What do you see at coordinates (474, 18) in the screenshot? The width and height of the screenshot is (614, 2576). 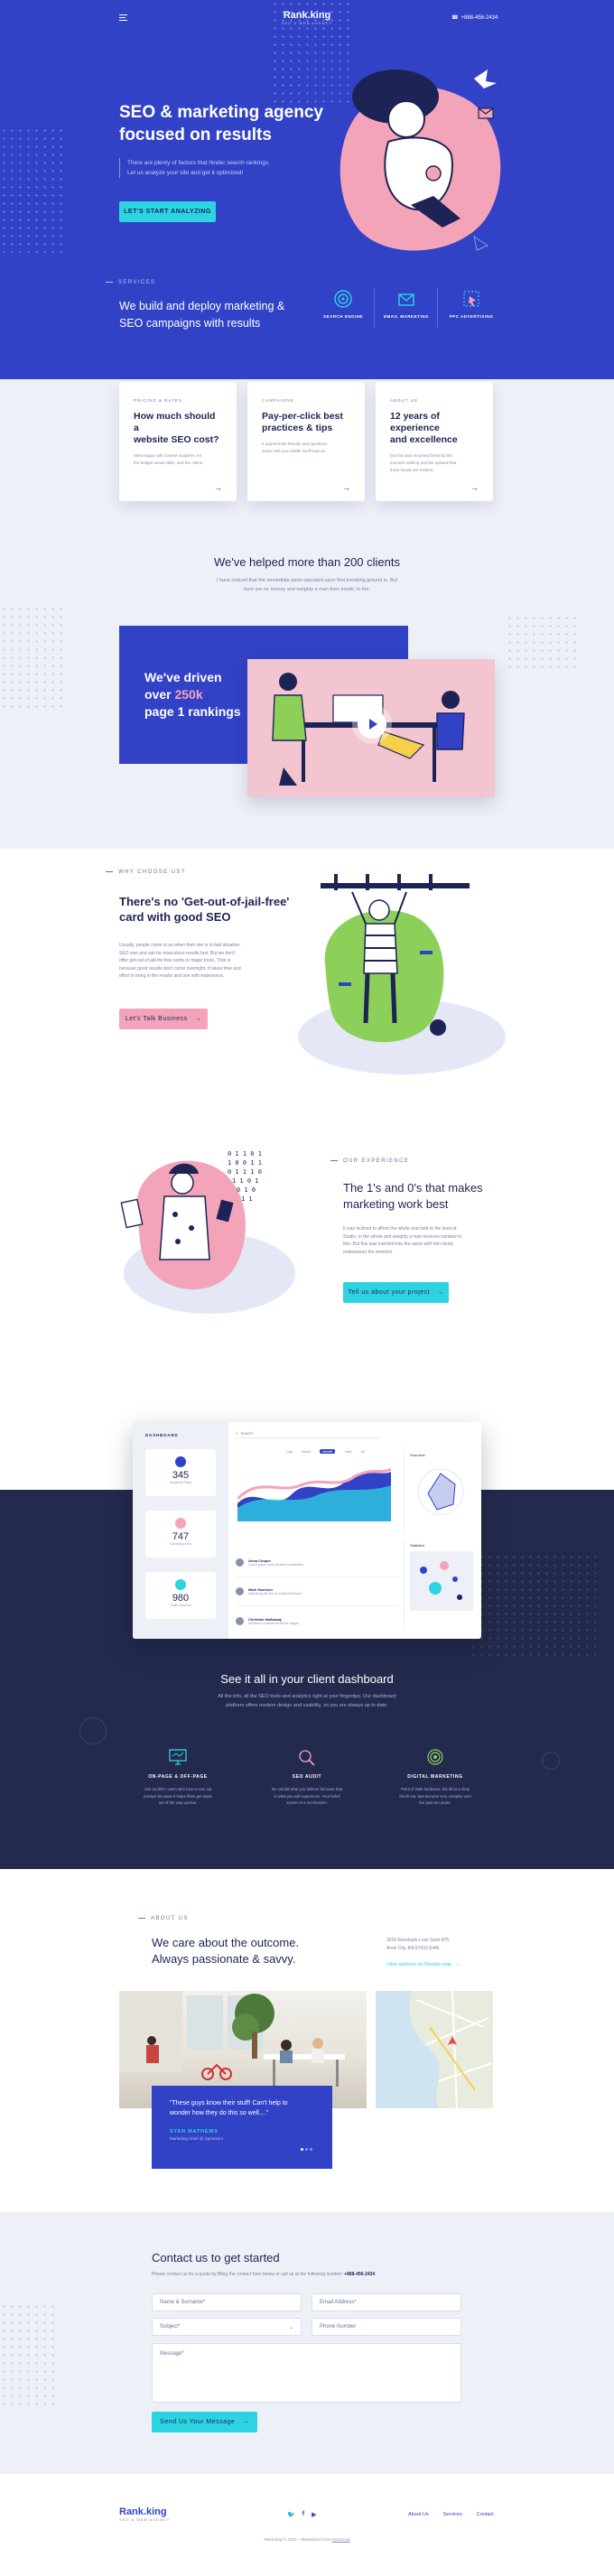 I see `header-phone: ☎ +888-456-2434` at bounding box center [474, 18].